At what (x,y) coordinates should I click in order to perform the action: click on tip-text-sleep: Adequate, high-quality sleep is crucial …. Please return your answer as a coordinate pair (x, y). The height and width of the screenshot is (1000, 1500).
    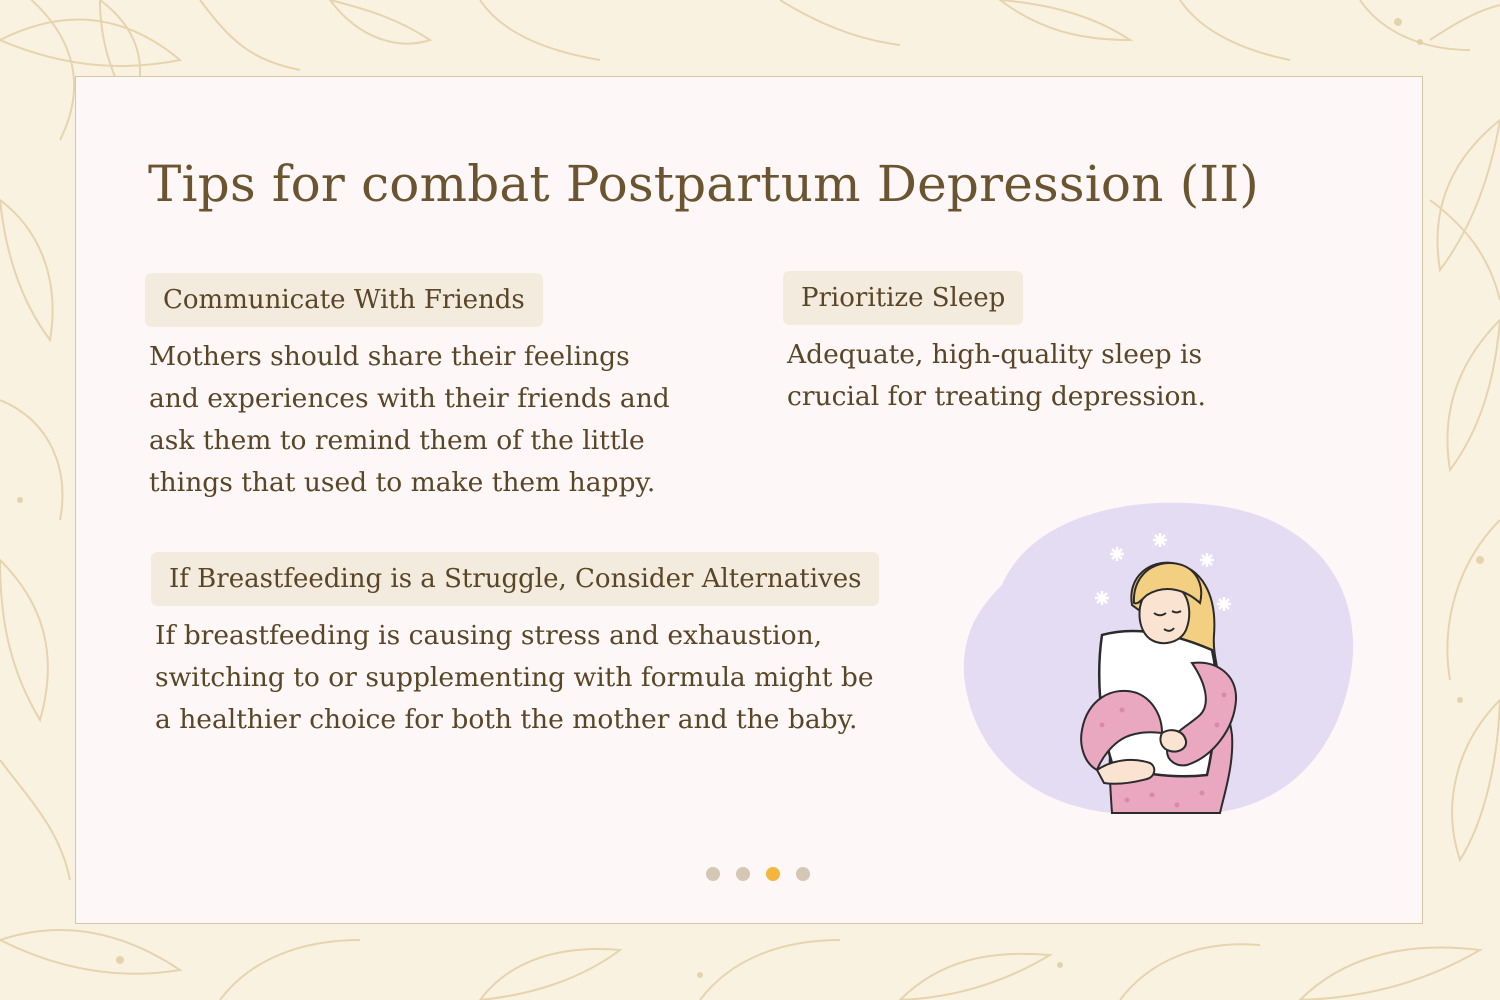
    Looking at the image, I should click on (996, 376).